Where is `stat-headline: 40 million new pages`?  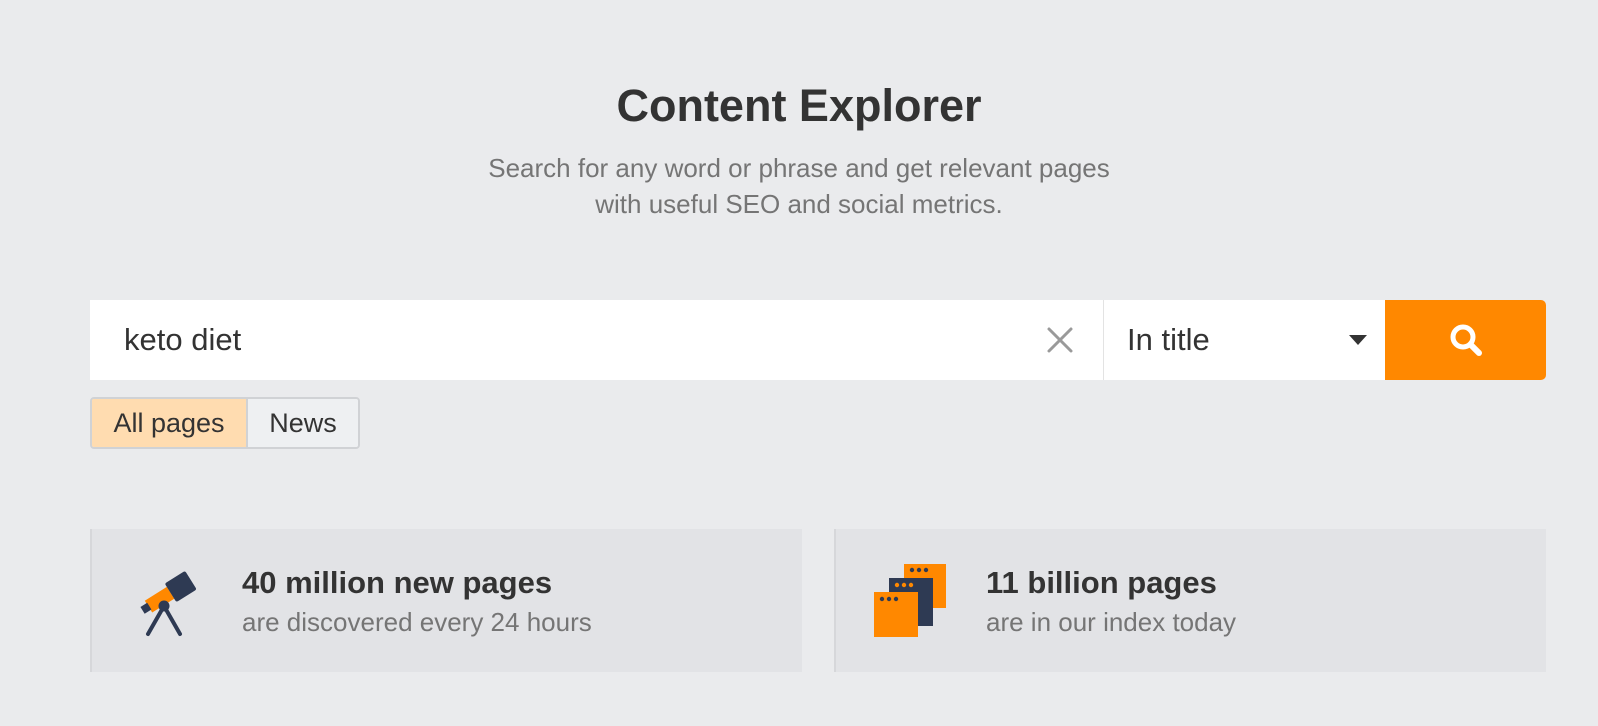 stat-headline: 40 million new pages is located at coordinates (397, 582).